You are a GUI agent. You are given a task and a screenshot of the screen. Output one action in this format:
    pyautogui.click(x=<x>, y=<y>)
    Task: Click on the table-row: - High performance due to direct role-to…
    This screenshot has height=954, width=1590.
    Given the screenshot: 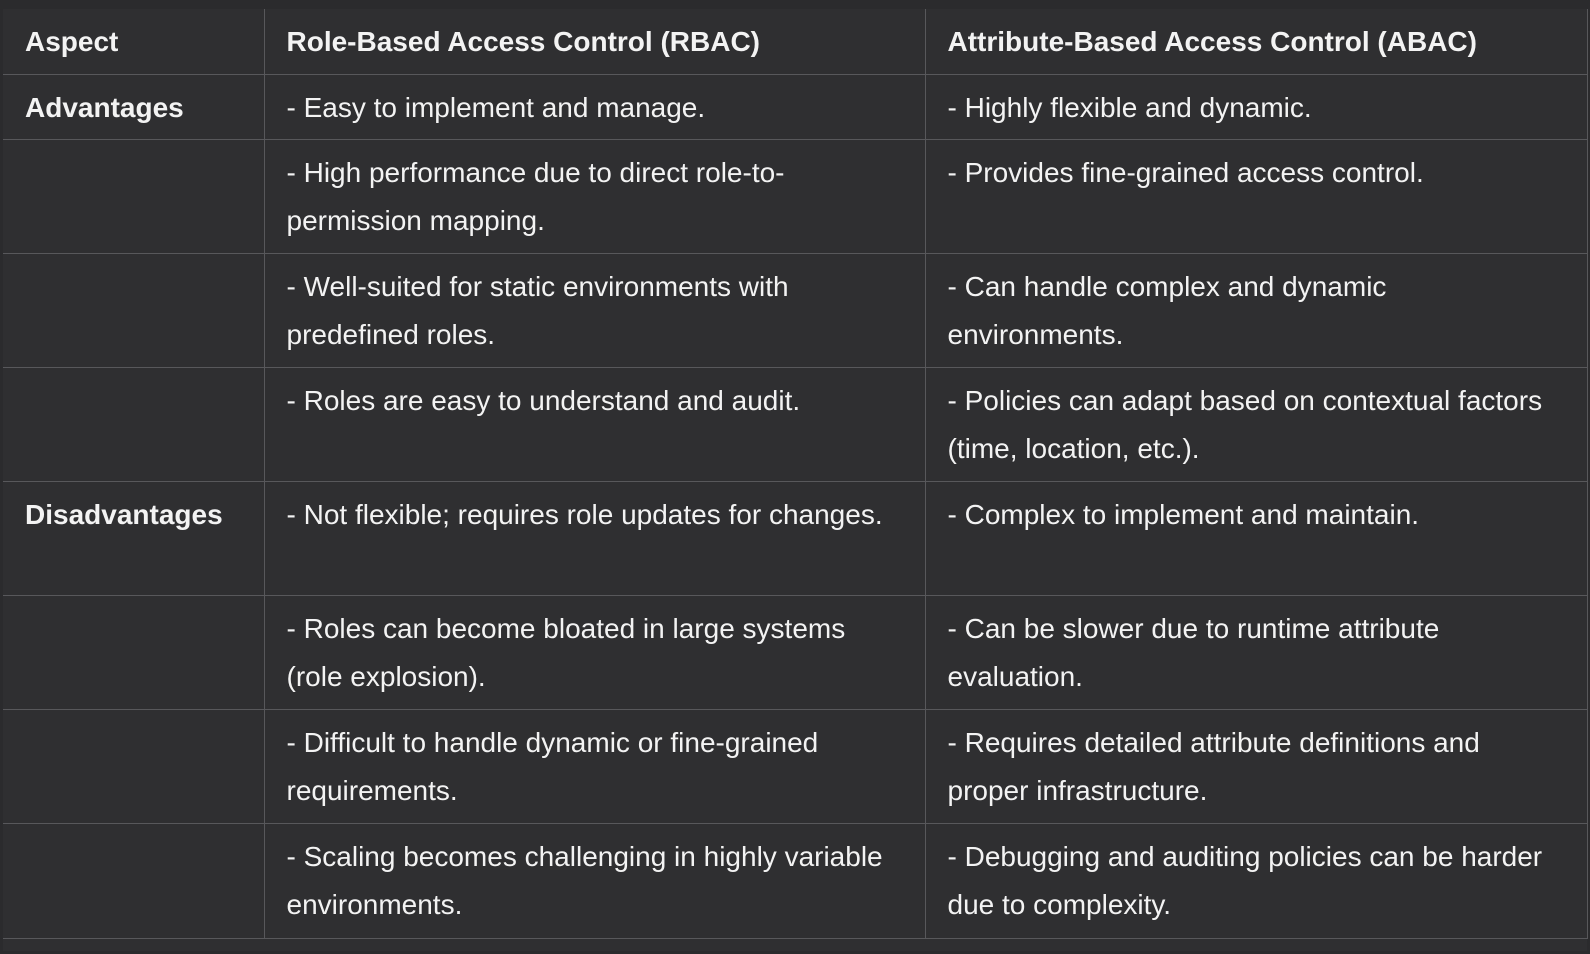 What is the action you would take?
    pyautogui.click(x=795, y=196)
    